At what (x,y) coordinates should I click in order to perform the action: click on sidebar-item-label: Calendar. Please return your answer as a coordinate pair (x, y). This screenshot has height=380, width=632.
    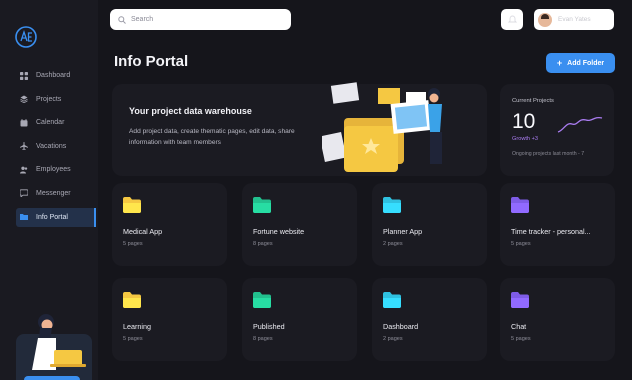
    Looking at the image, I should click on (50, 123).